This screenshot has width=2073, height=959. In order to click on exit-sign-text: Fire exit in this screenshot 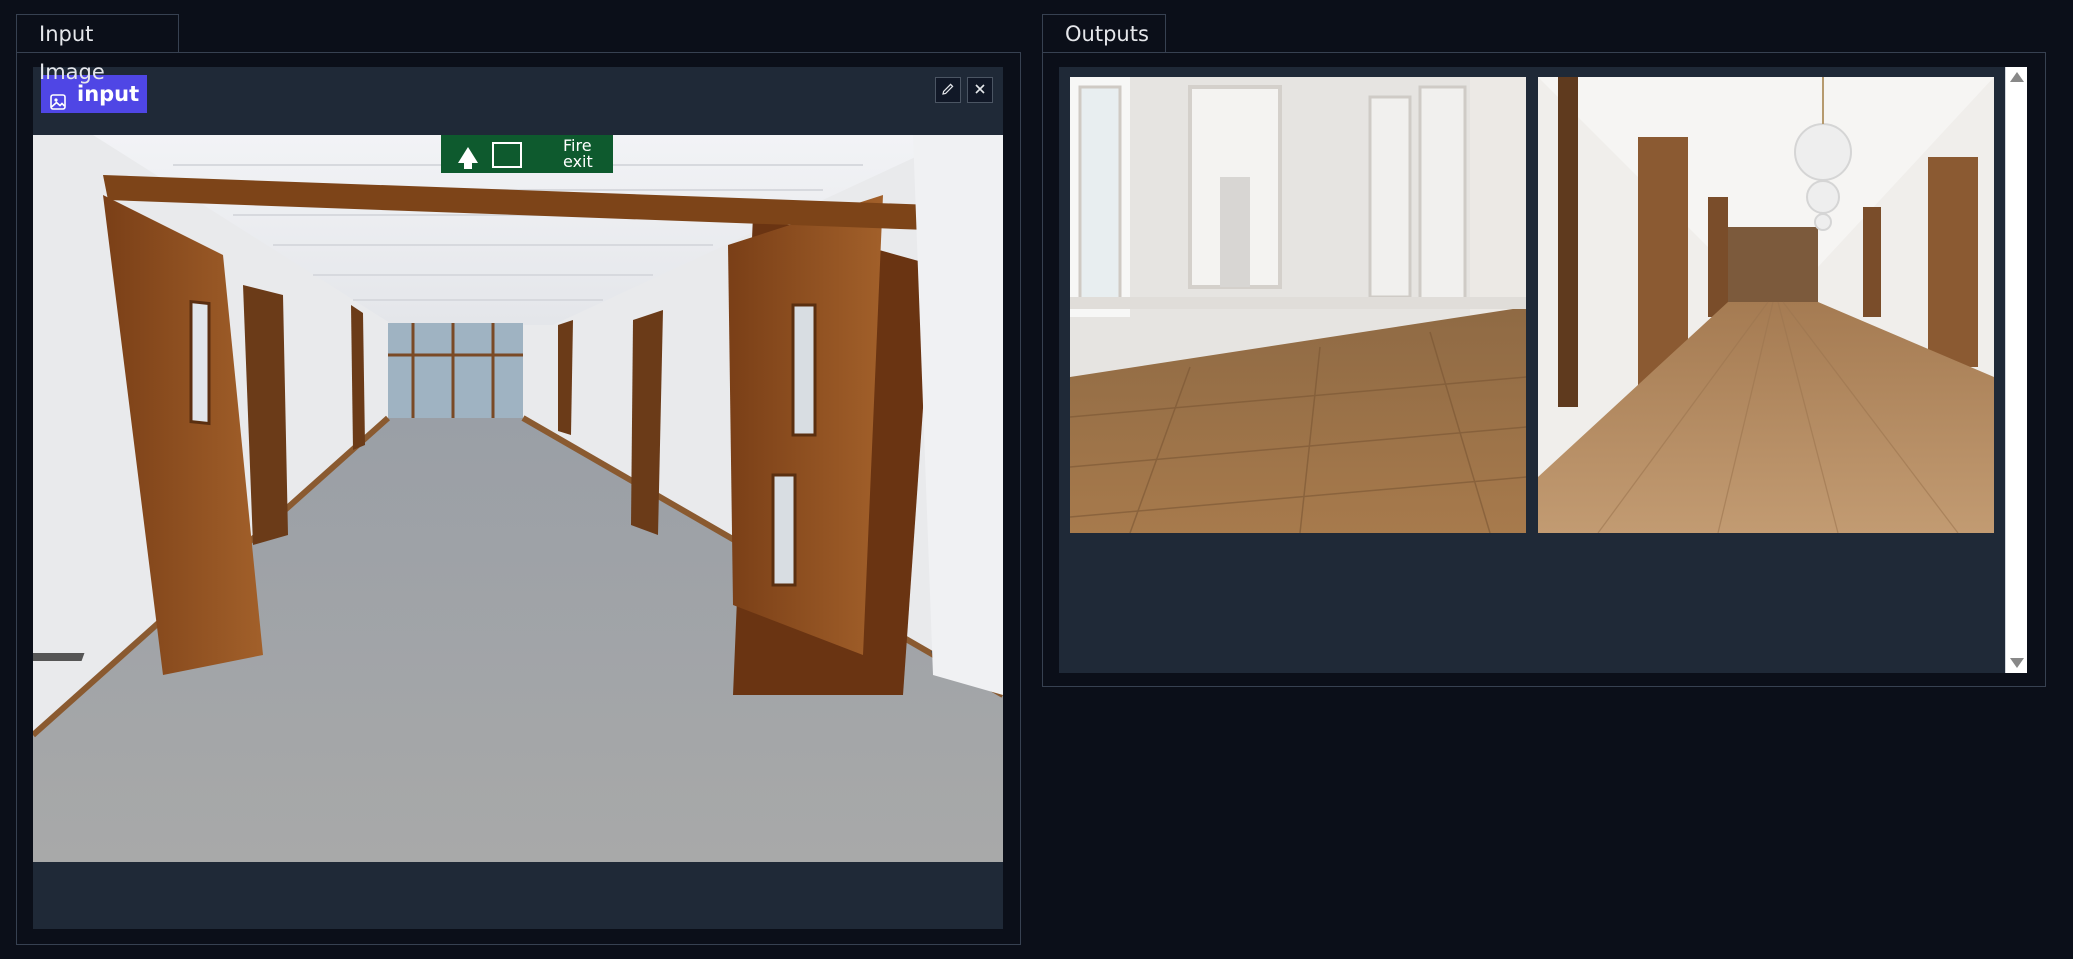, I will do `click(578, 153)`.